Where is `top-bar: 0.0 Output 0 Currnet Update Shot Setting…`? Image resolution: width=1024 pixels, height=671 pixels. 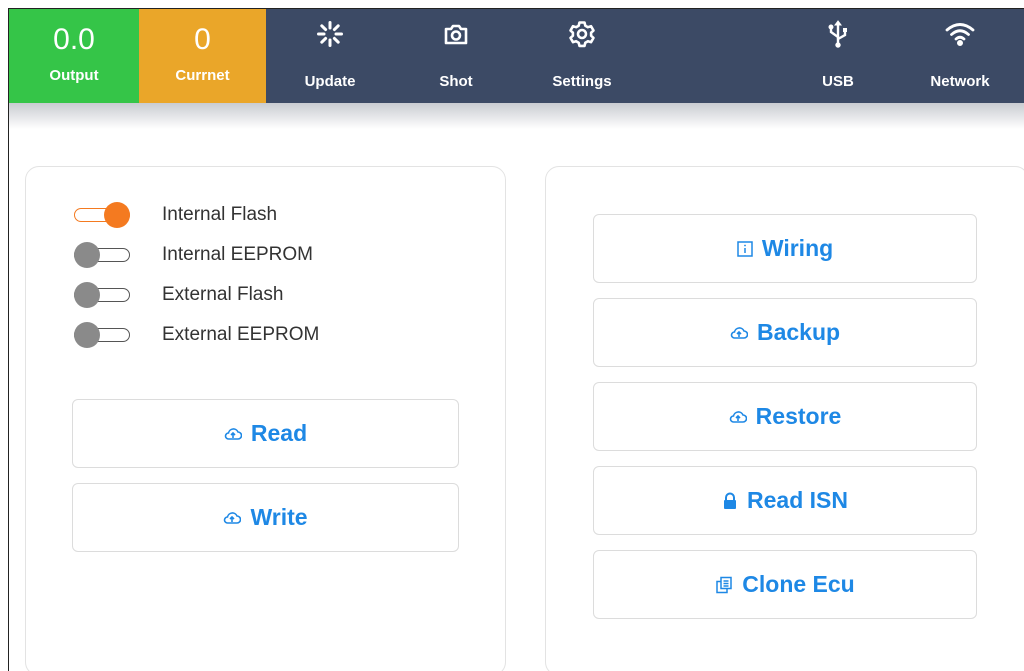 top-bar: 0.0 Output 0 Currnet Update Shot Setting… is located at coordinates (516, 56).